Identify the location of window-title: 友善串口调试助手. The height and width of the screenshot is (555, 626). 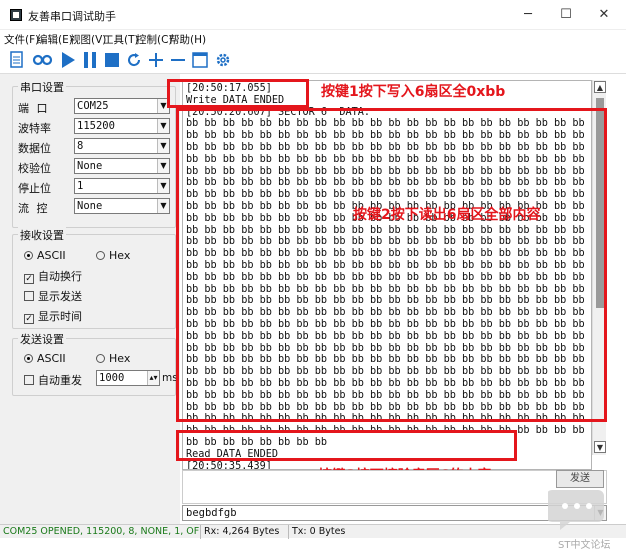
(72, 16).